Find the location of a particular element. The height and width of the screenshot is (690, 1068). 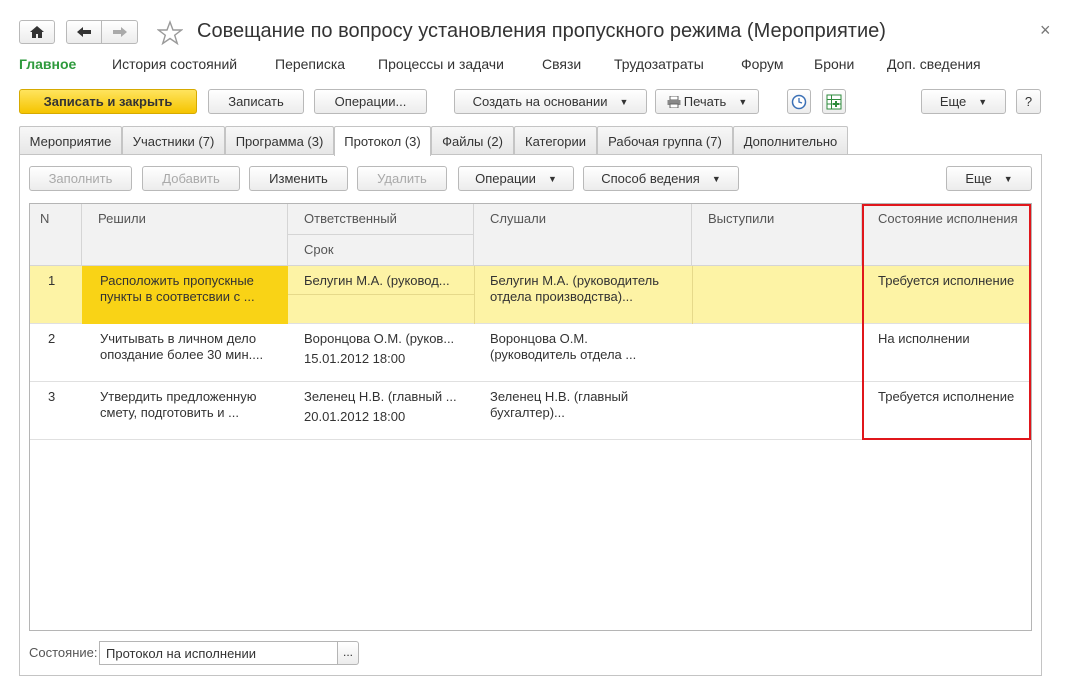

tab-participants: Участники (7) is located at coordinates (173, 140).